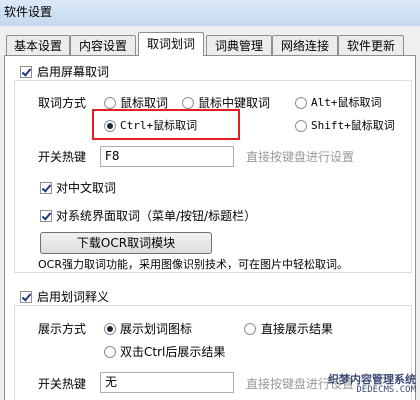 The height and width of the screenshot is (400, 420). What do you see at coordinates (239, 45) in the screenshot?
I see `tab-dictionary-management: 词典管理` at bounding box center [239, 45].